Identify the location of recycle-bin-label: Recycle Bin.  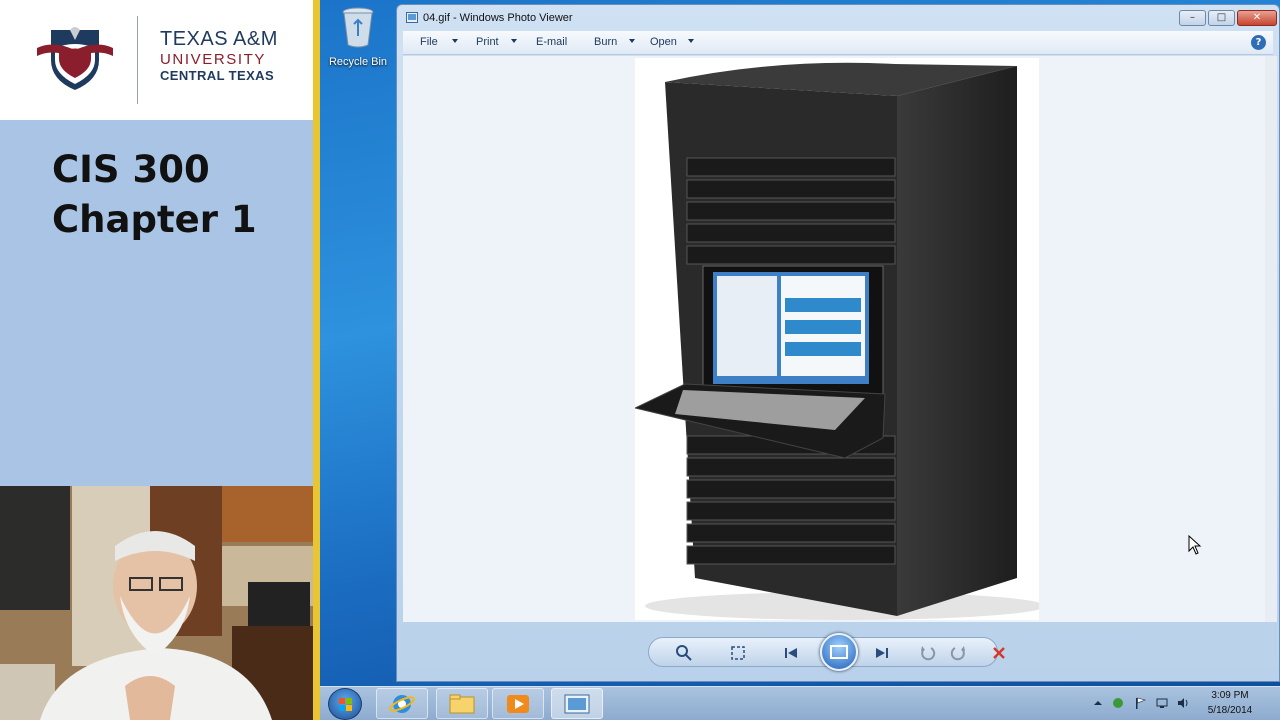
(358, 62).